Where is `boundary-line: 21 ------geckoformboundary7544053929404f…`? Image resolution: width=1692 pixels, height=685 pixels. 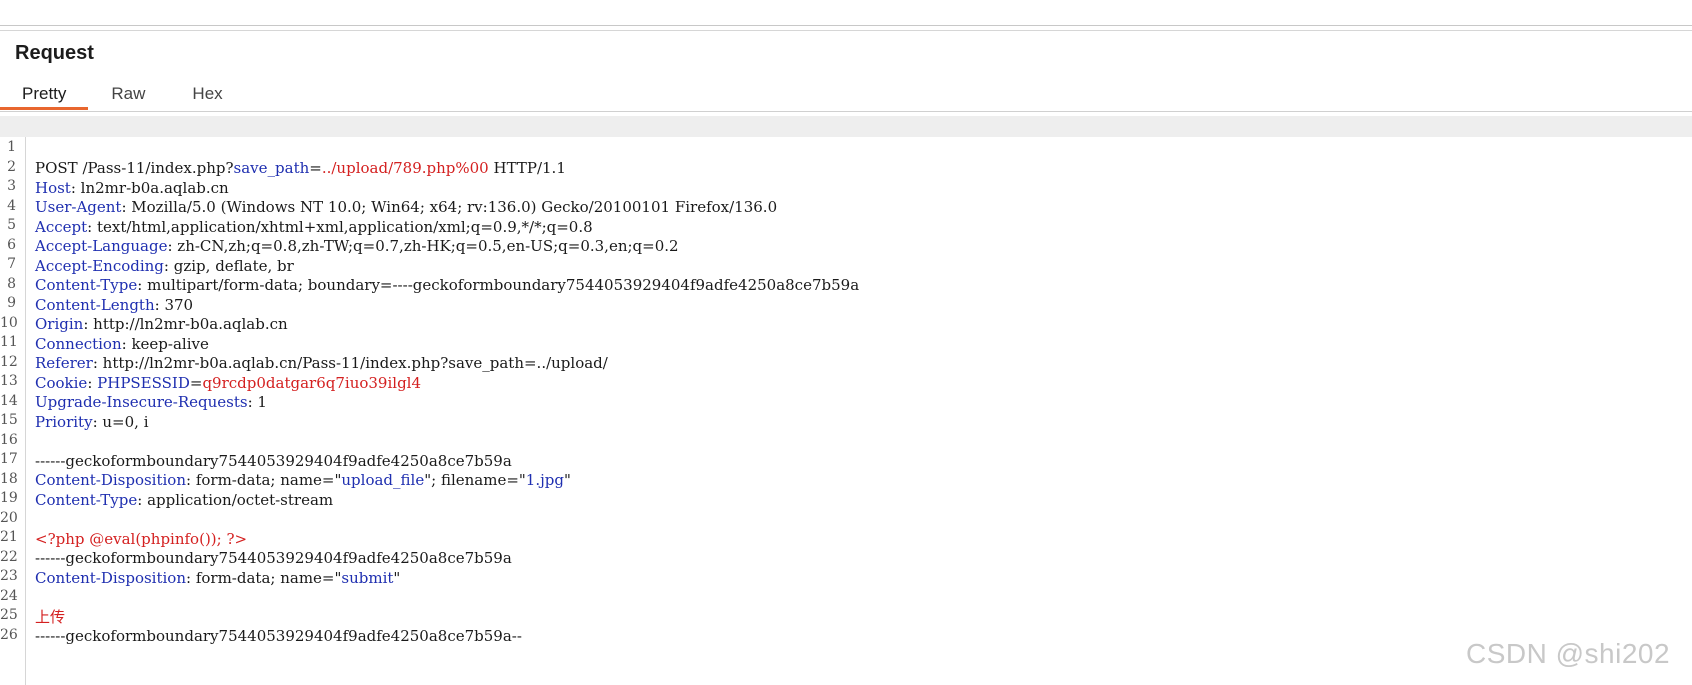 boundary-line: 21 ------geckoformboundary7544053929404f… is located at coordinates (846, 536).